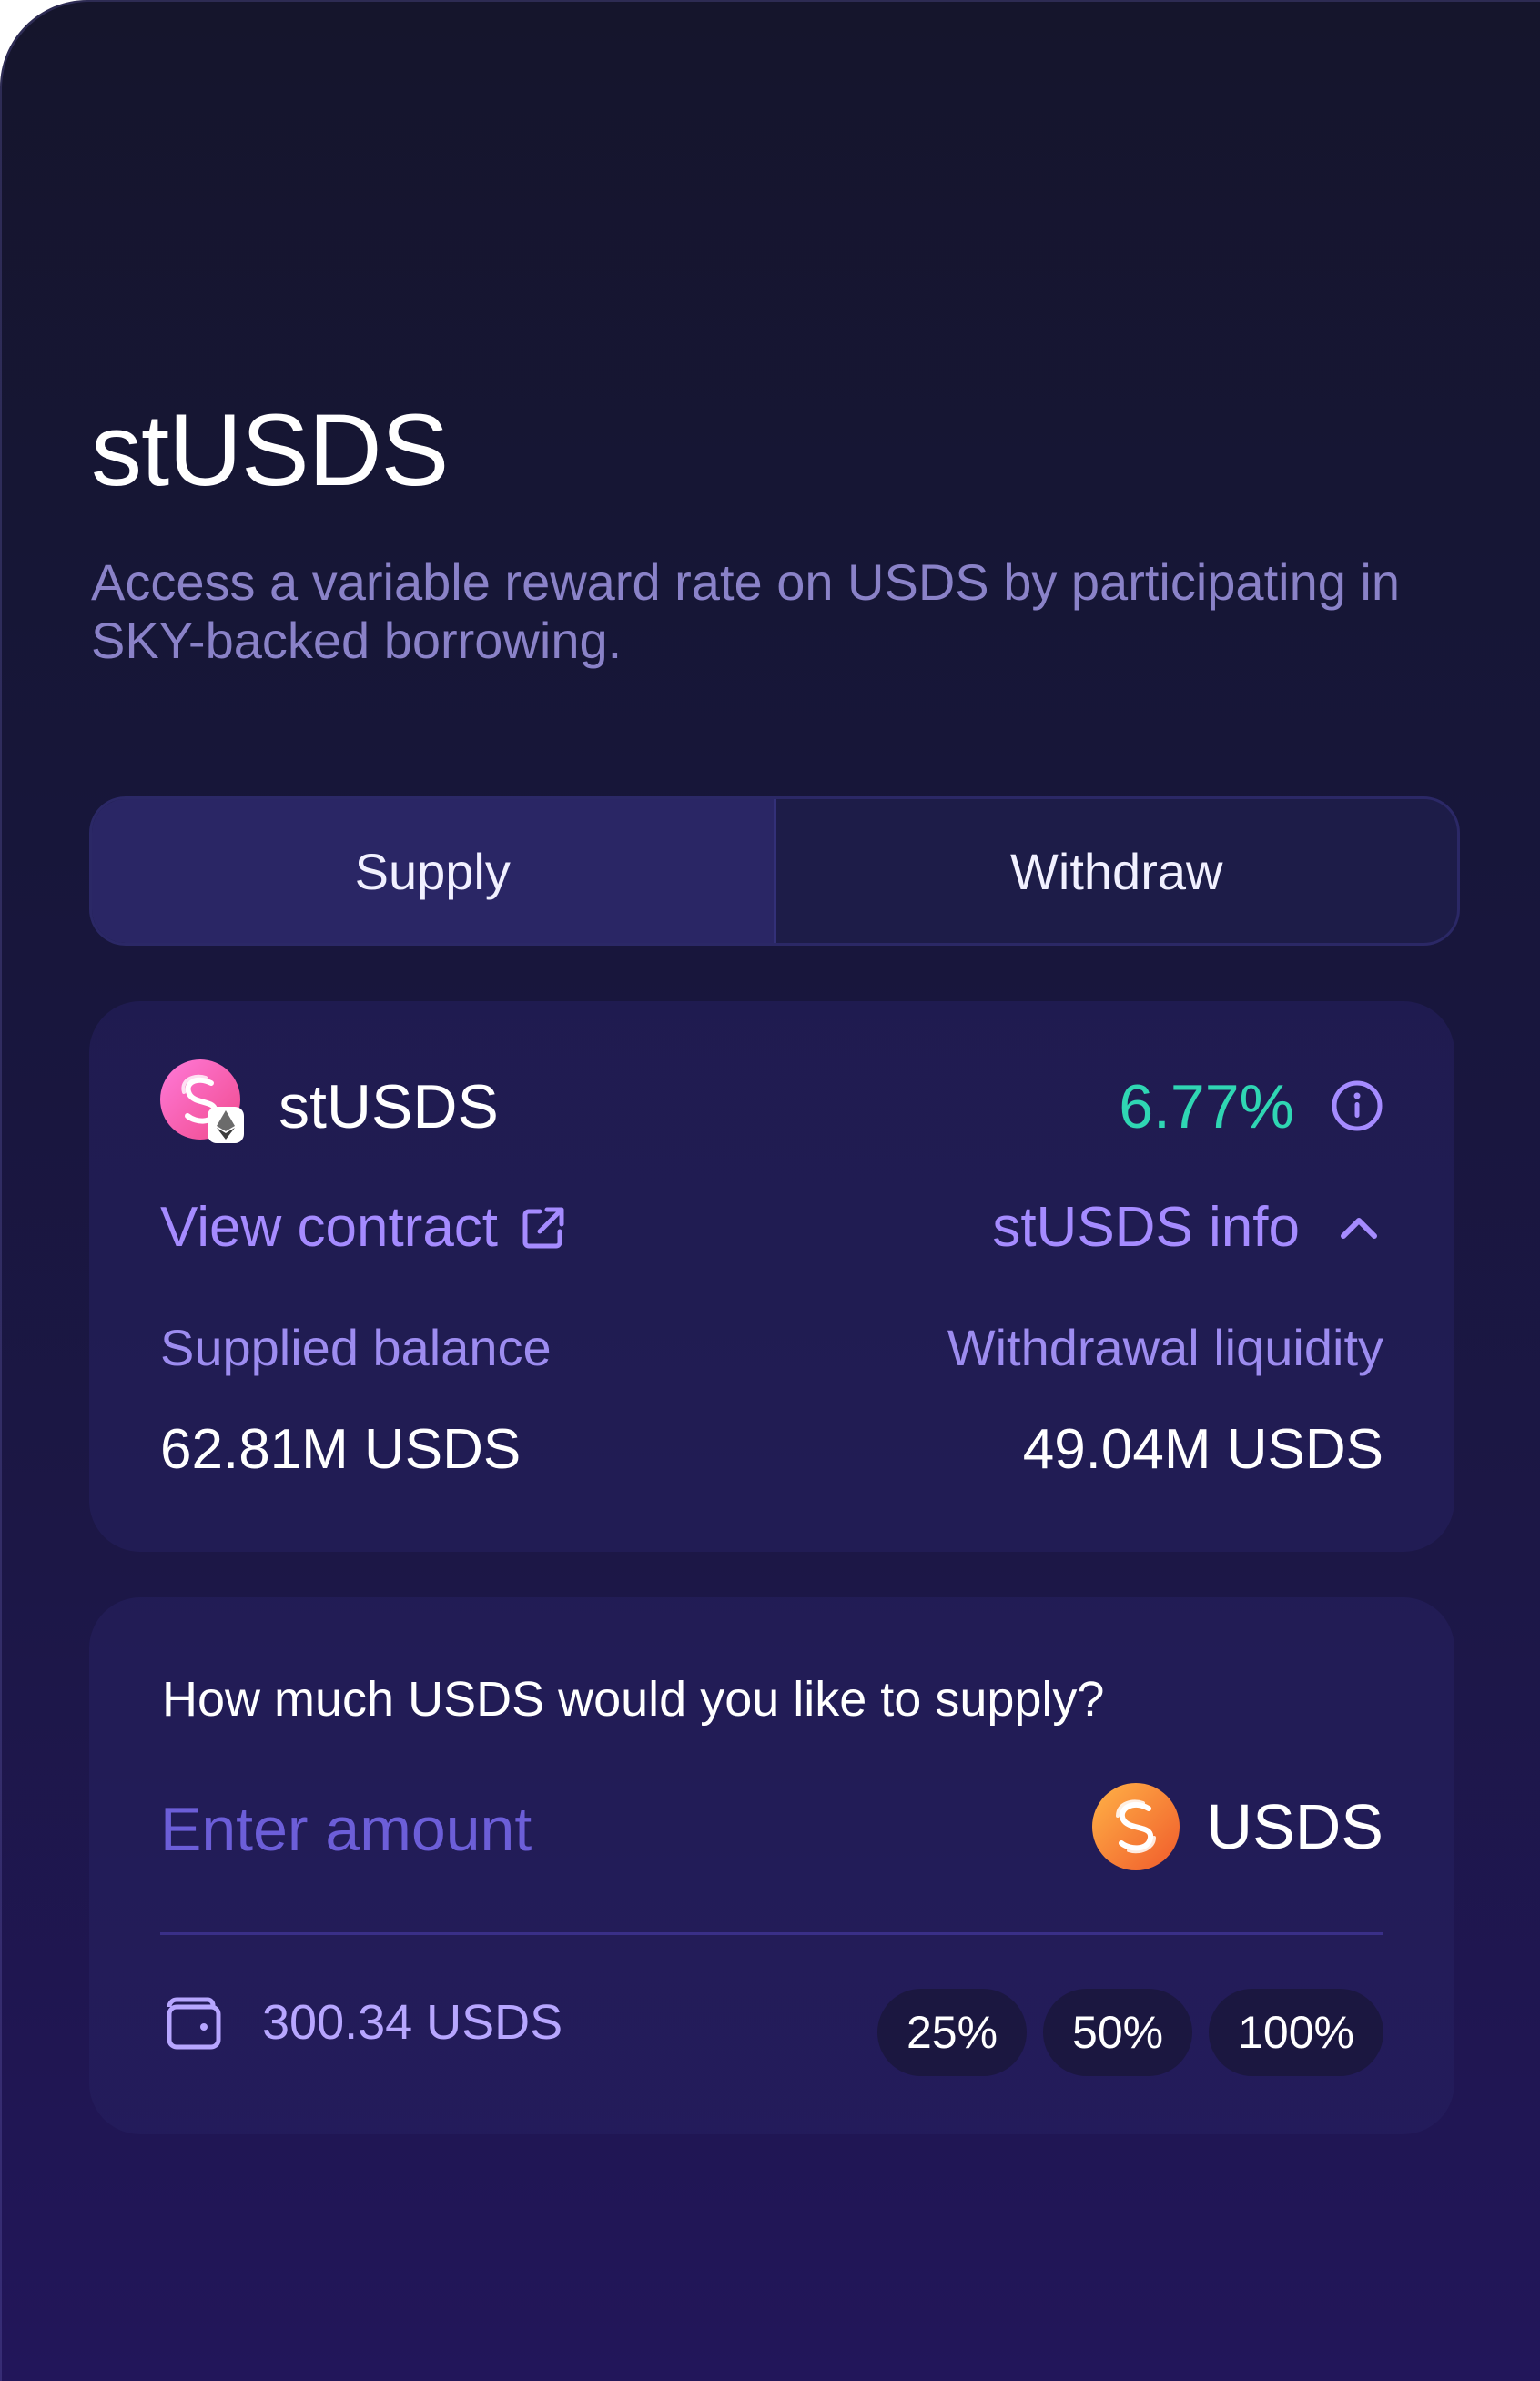  I want to click on tab-supply: Supply, so click(434, 871).